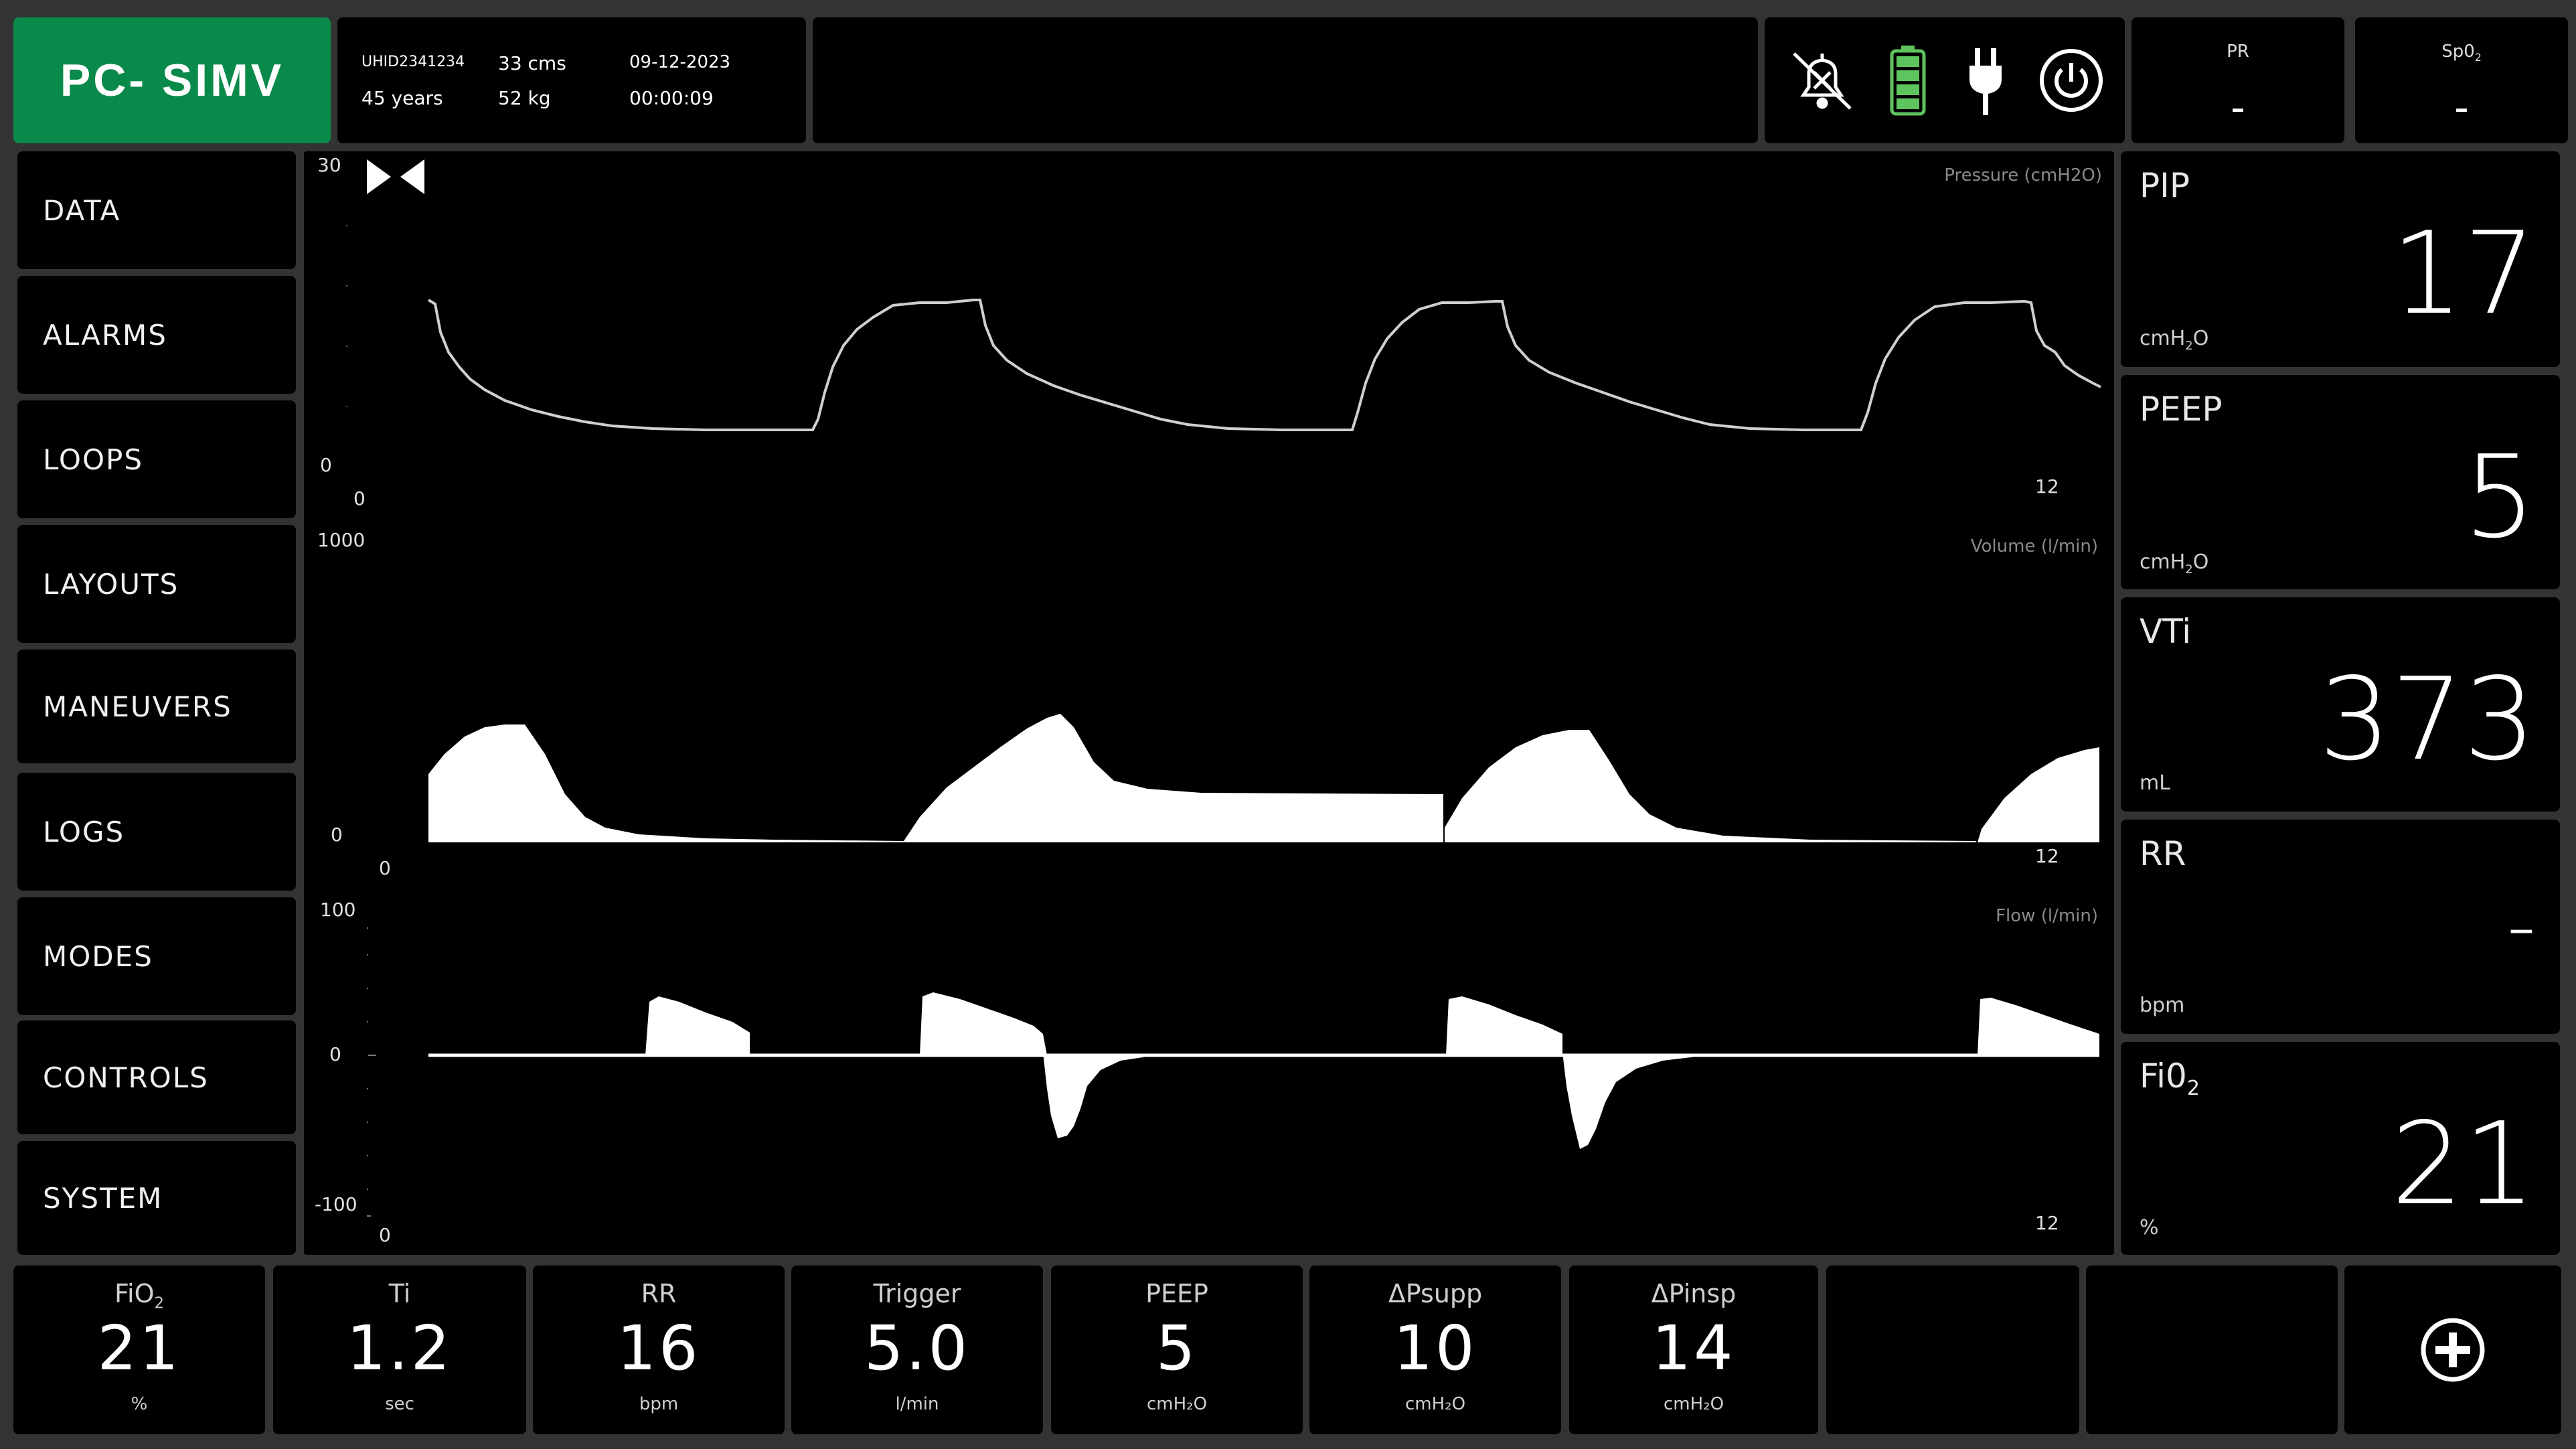  What do you see at coordinates (2047, 856) in the screenshot?
I see `volume-xmax: 12` at bounding box center [2047, 856].